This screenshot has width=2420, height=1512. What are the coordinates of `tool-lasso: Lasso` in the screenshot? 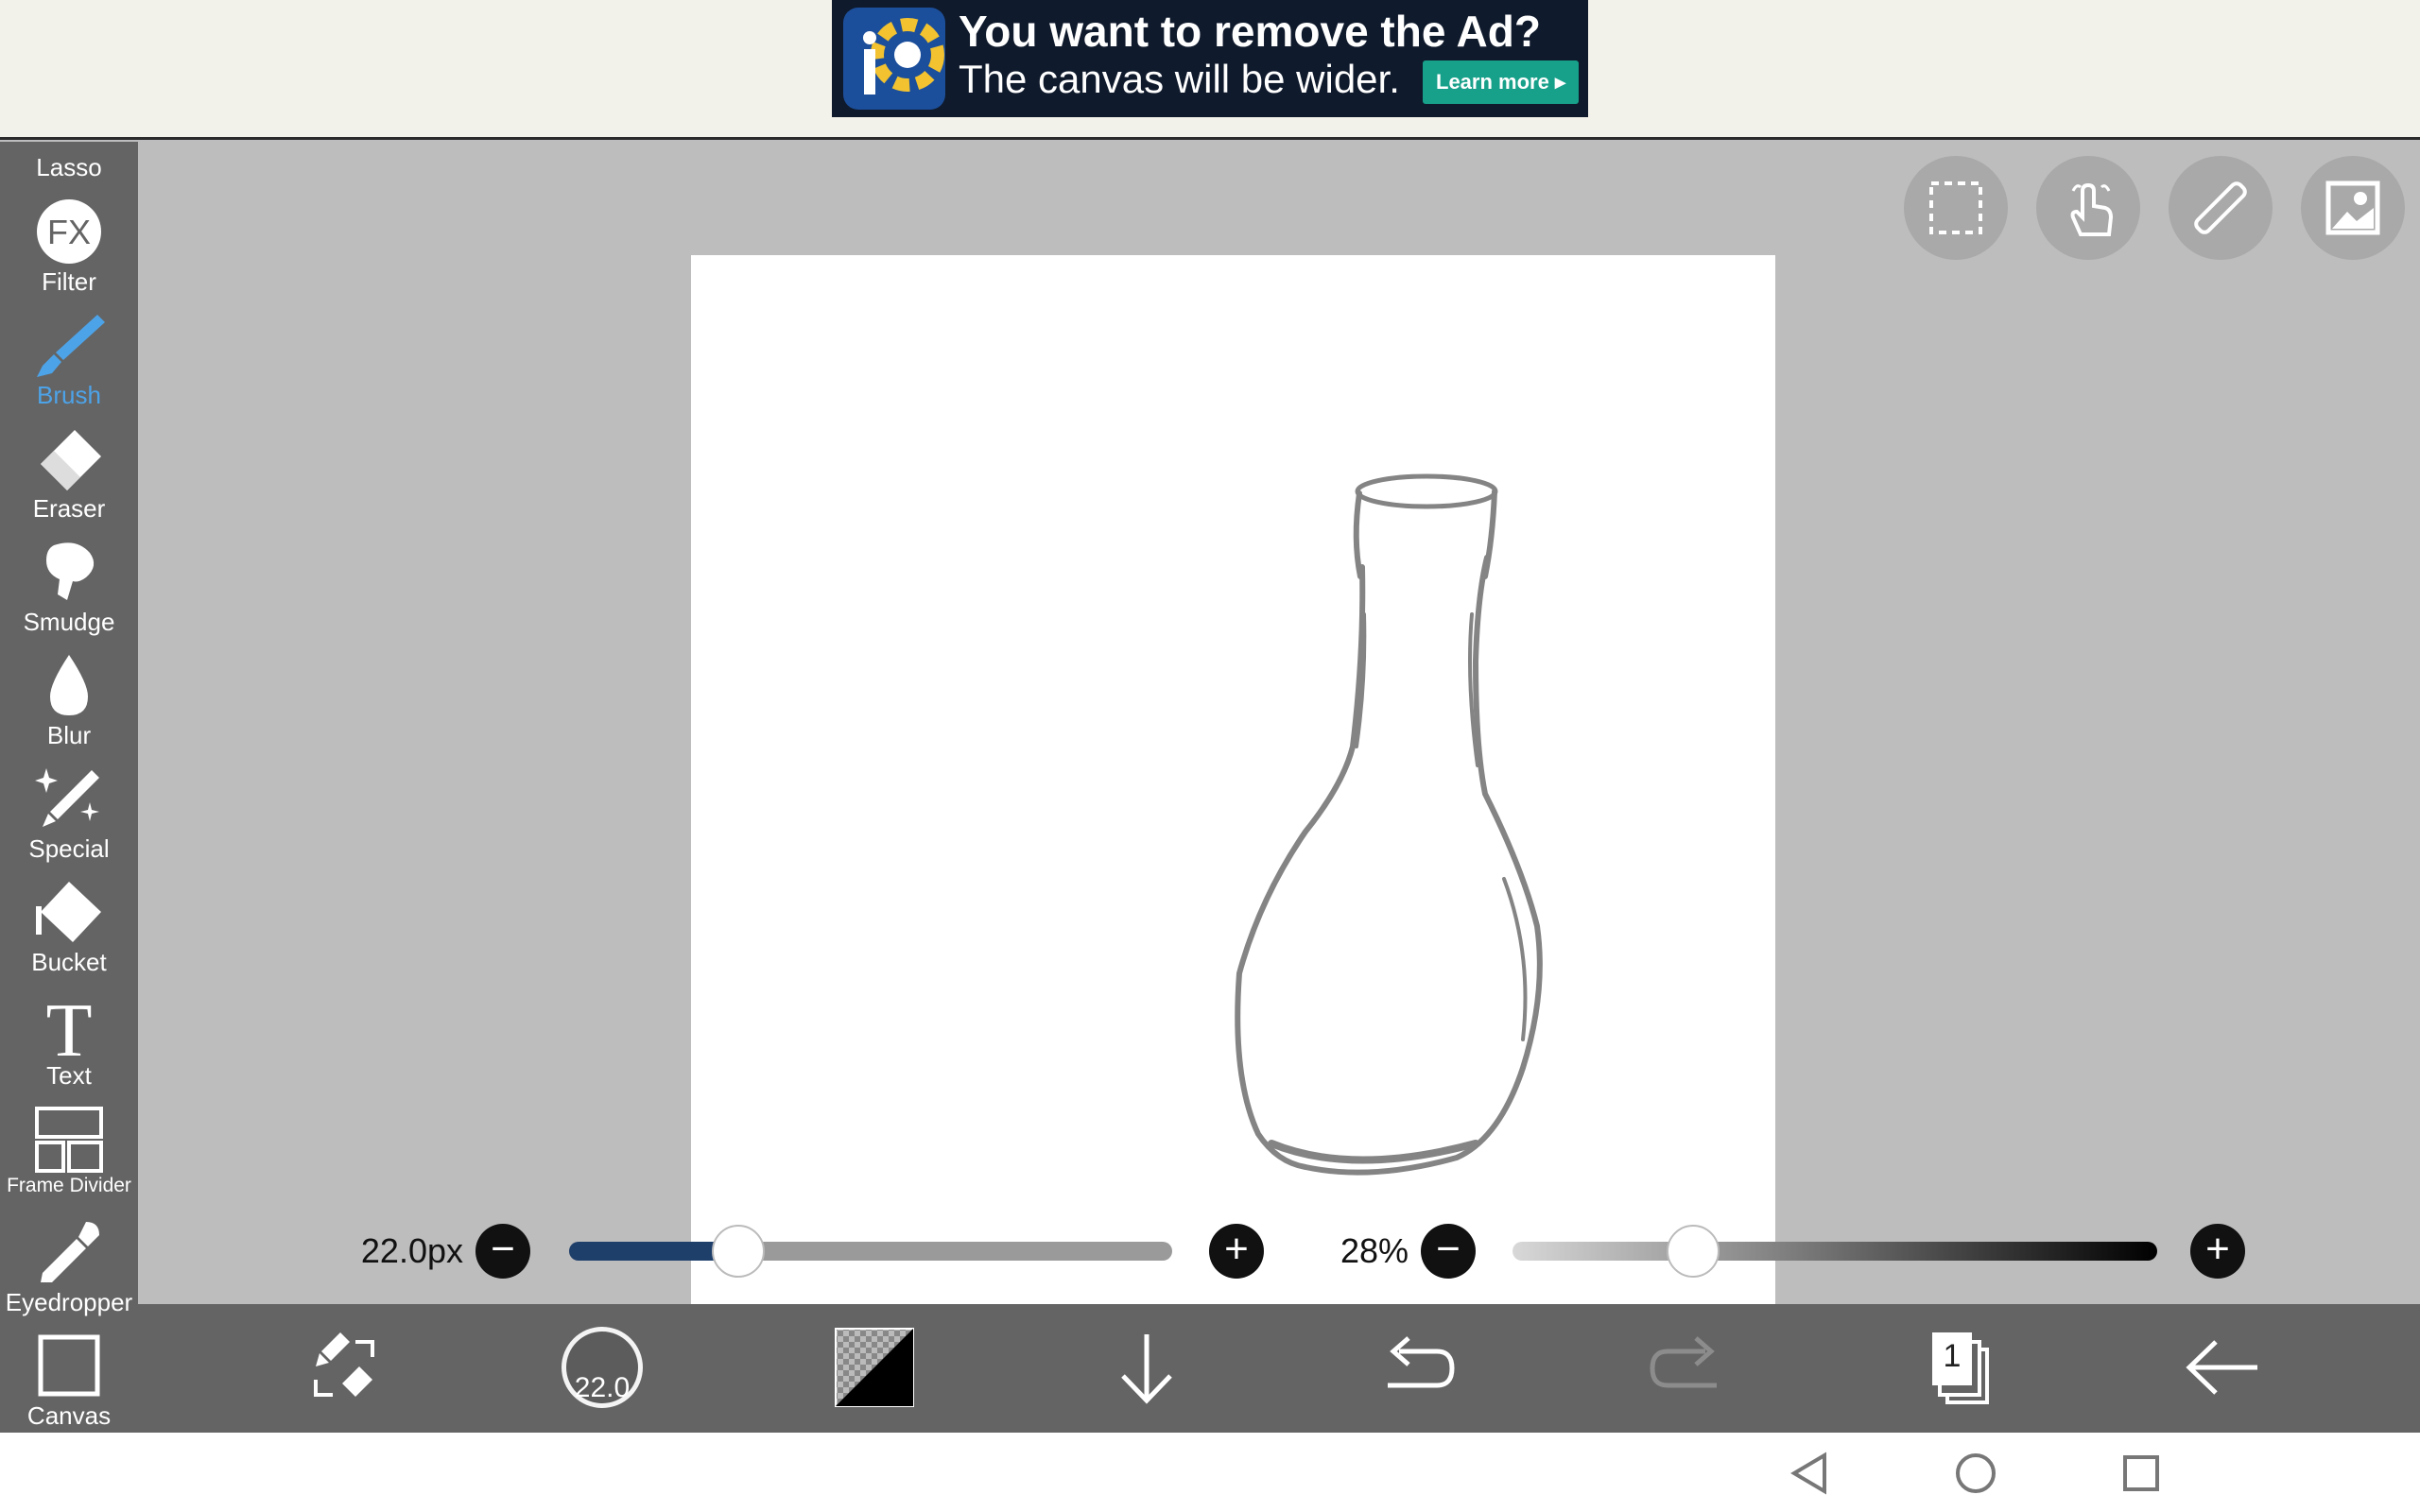 It's located at (69, 167).